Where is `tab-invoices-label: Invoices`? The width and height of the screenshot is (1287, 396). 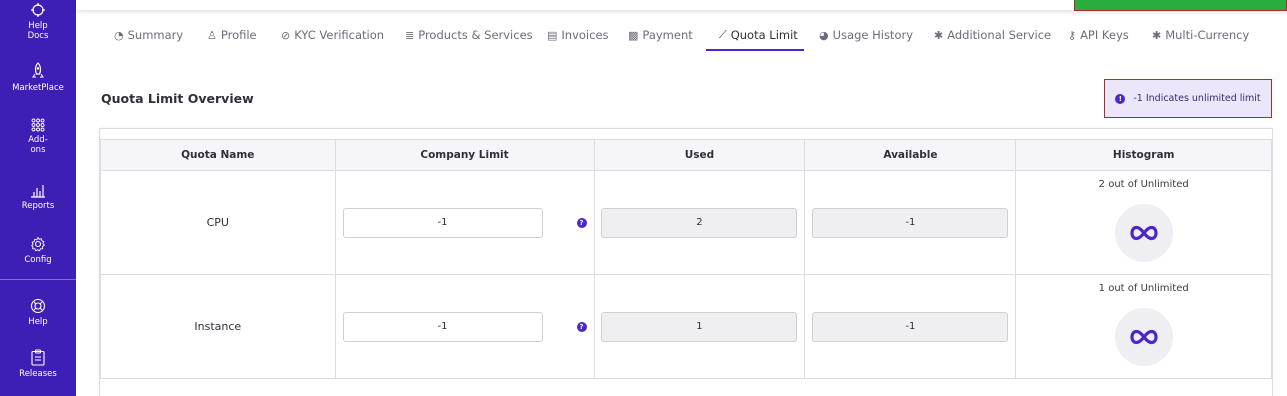 tab-invoices-label: Invoices is located at coordinates (585, 35).